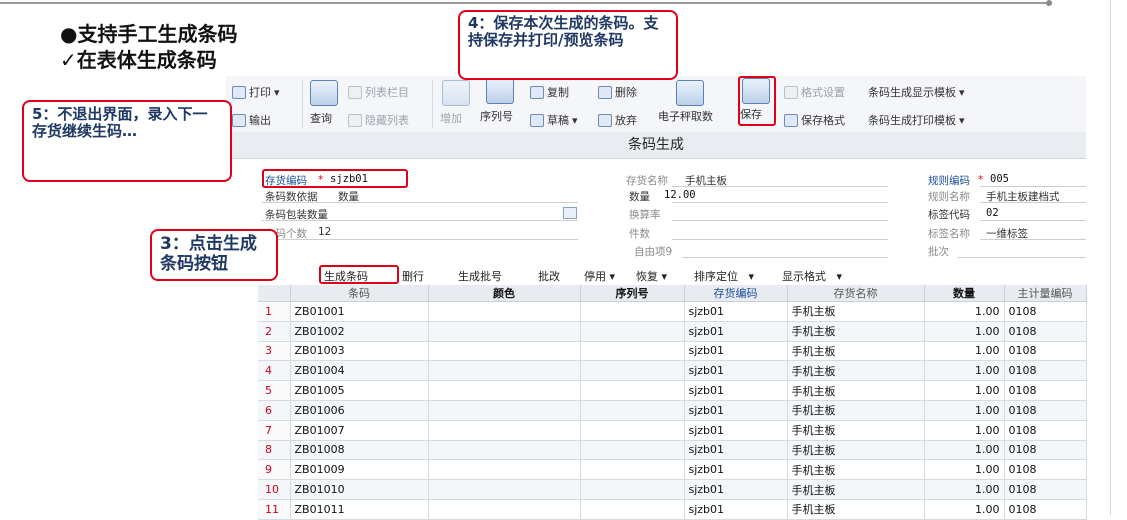 The height and width of the screenshot is (520, 1127). I want to click on table-row: 2 ZB01002 sjzb01 手机主板 1.00 0108, so click(672, 331).